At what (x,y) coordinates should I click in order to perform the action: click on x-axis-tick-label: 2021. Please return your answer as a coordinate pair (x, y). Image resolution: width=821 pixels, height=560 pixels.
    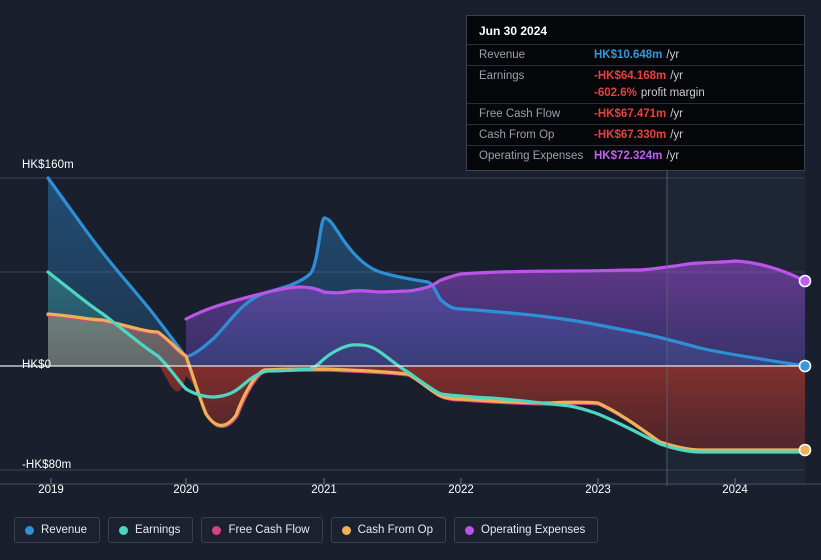
    Looking at the image, I should click on (324, 490).